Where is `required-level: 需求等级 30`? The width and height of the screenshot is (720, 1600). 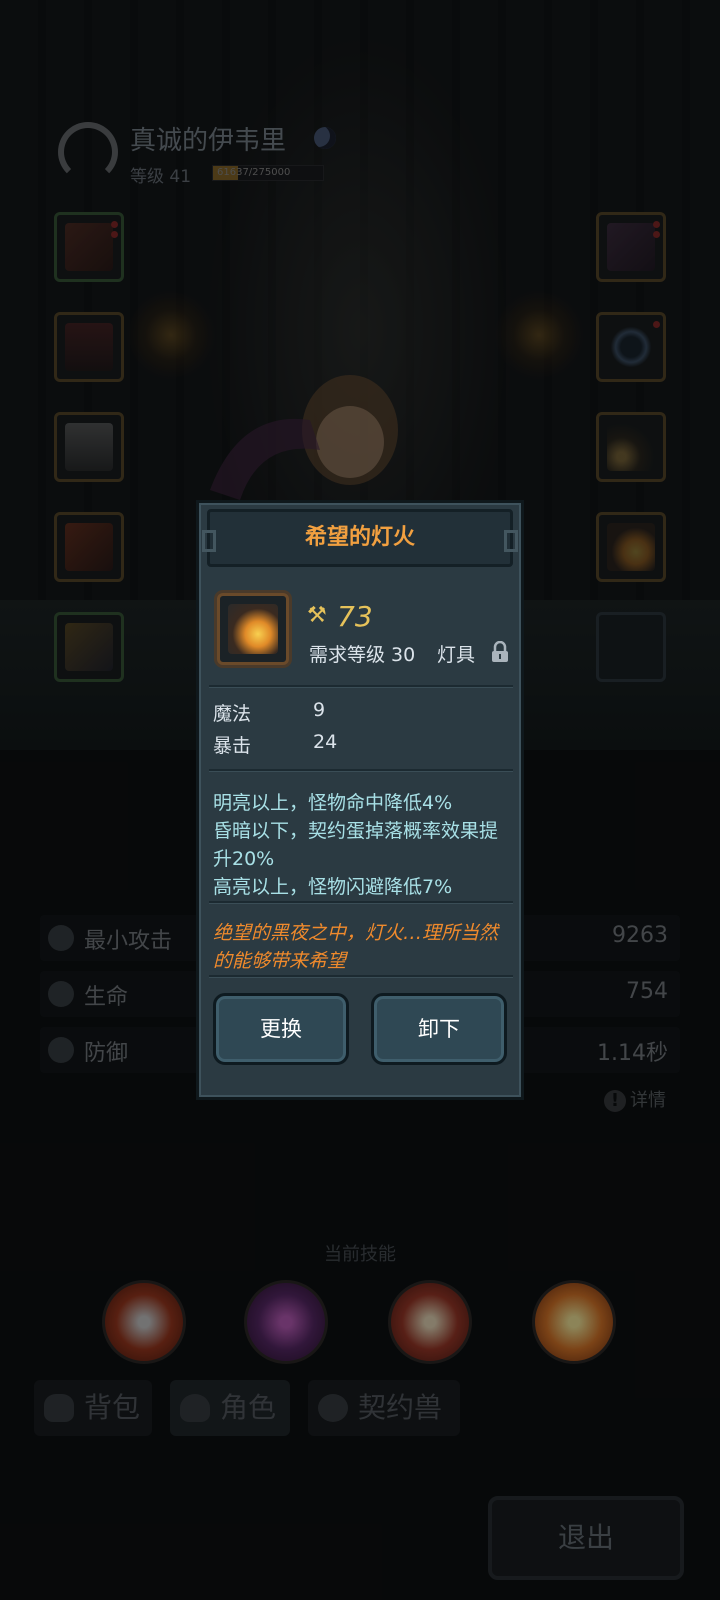 required-level: 需求等级 30 is located at coordinates (362, 655).